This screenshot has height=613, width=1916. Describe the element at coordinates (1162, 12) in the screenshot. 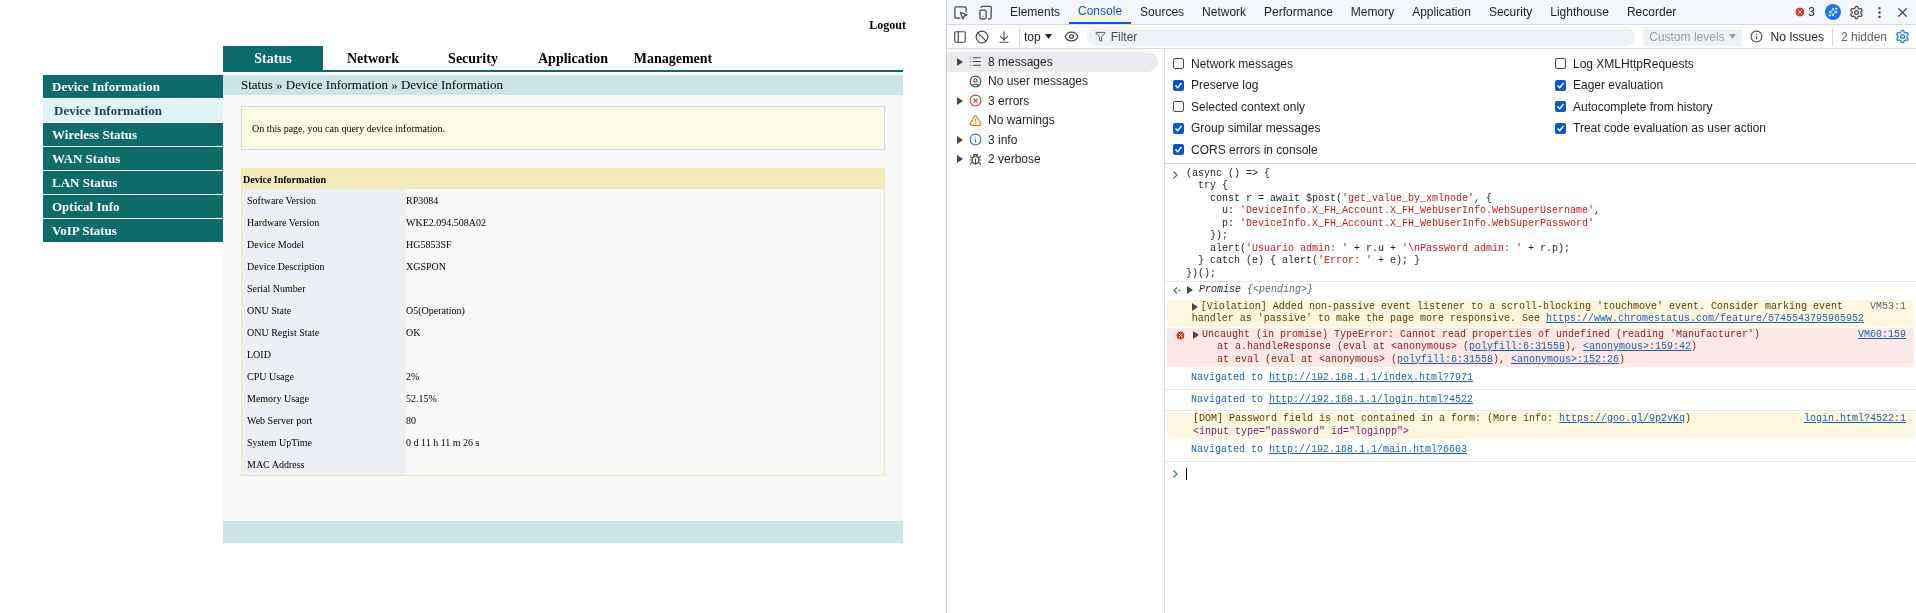

I see `devtools-tab: Sources` at that location.